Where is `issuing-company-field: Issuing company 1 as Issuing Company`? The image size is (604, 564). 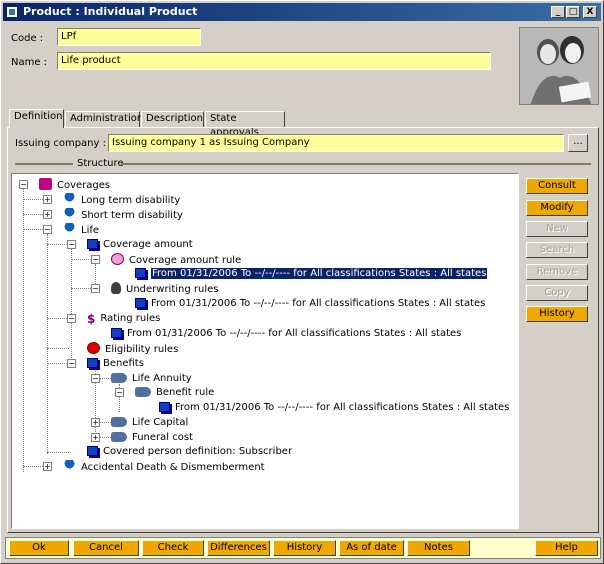
issuing-company-field: Issuing company 1 as Issuing Company is located at coordinates (336, 143).